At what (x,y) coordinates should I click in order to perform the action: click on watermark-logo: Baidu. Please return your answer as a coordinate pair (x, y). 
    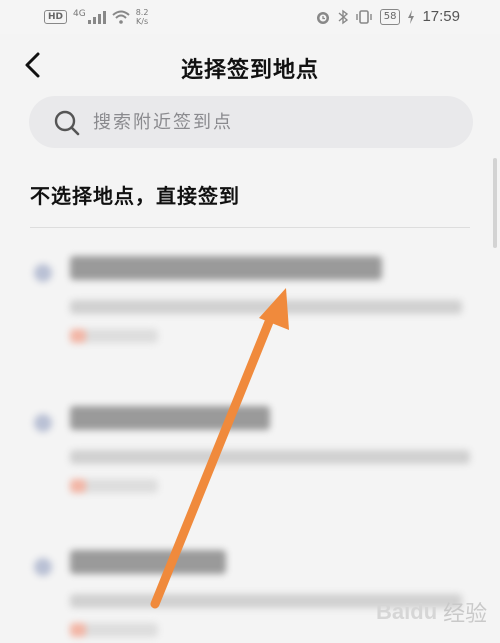
    Looking at the image, I should click on (407, 611).